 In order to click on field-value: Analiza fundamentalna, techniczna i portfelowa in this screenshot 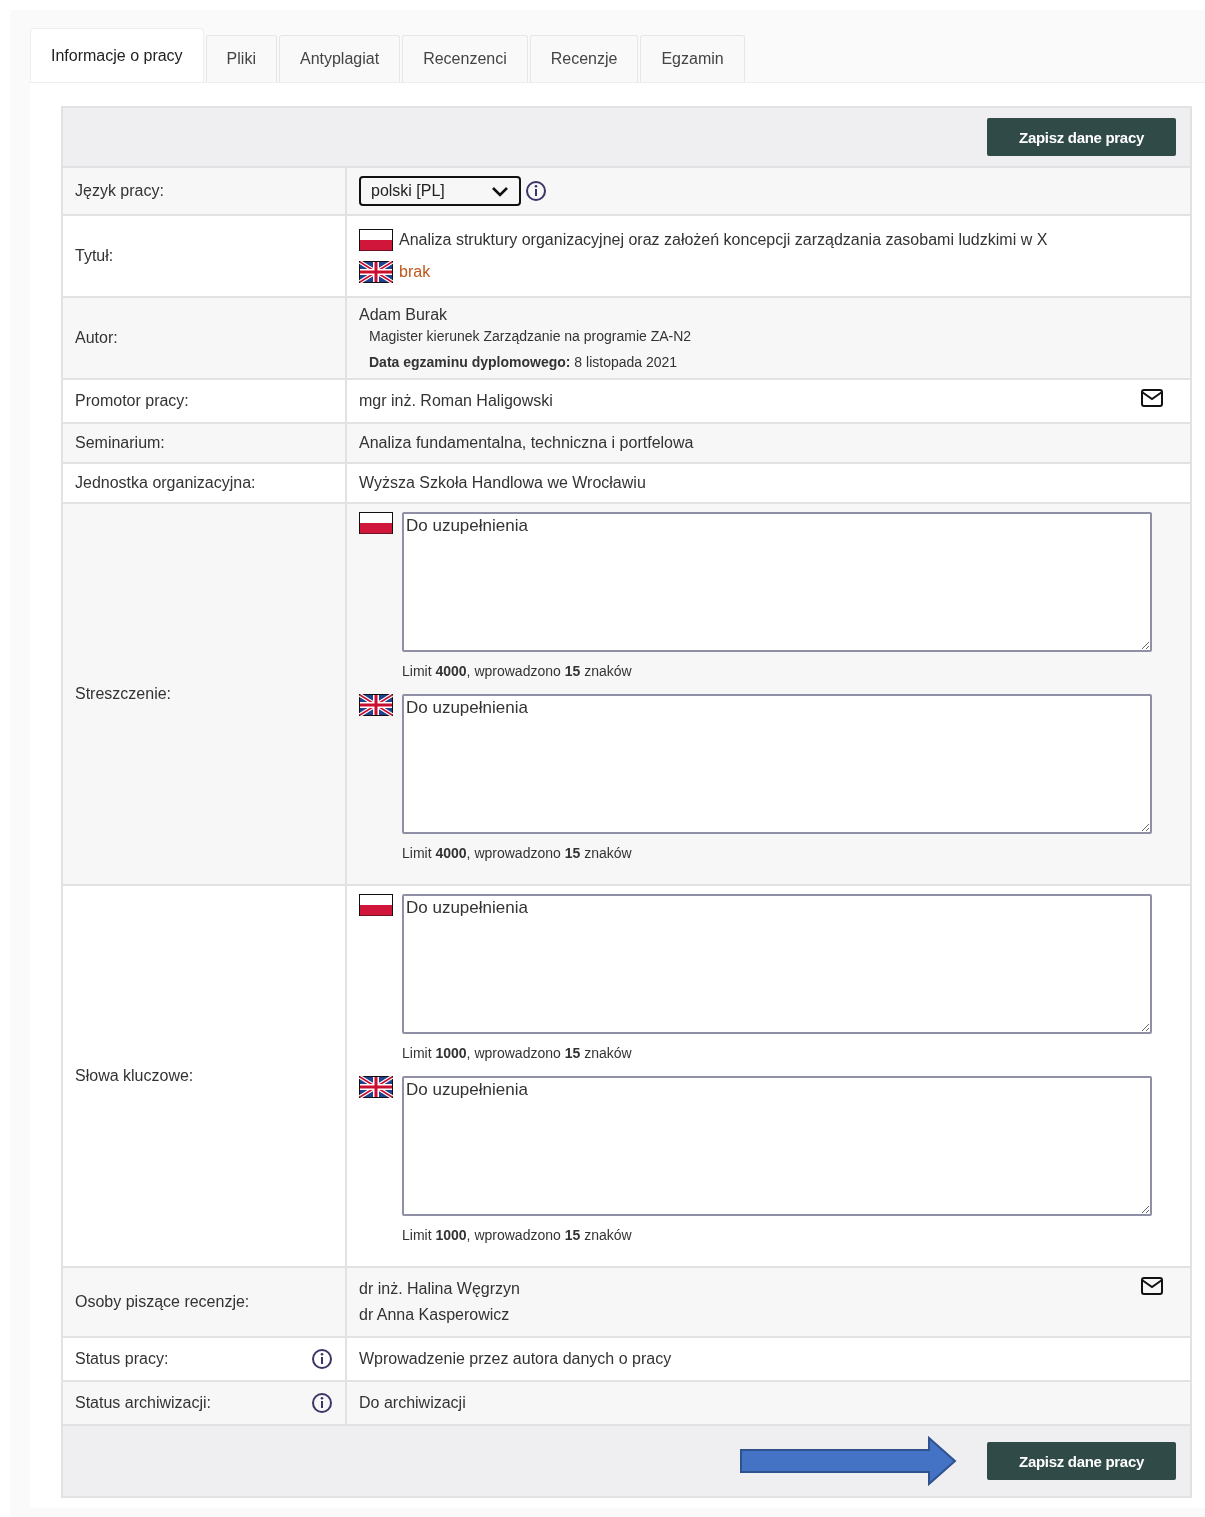, I will do `click(527, 443)`.